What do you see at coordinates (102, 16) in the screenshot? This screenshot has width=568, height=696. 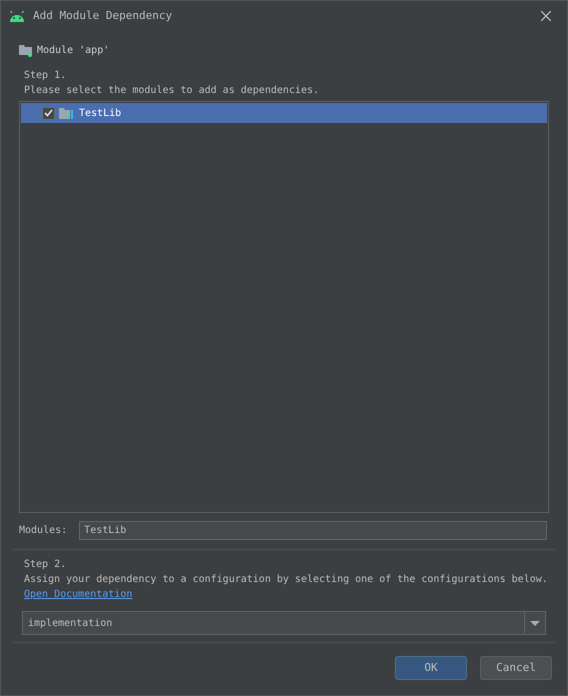 I see `window-title: Add Module Dependency` at bounding box center [102, 16].